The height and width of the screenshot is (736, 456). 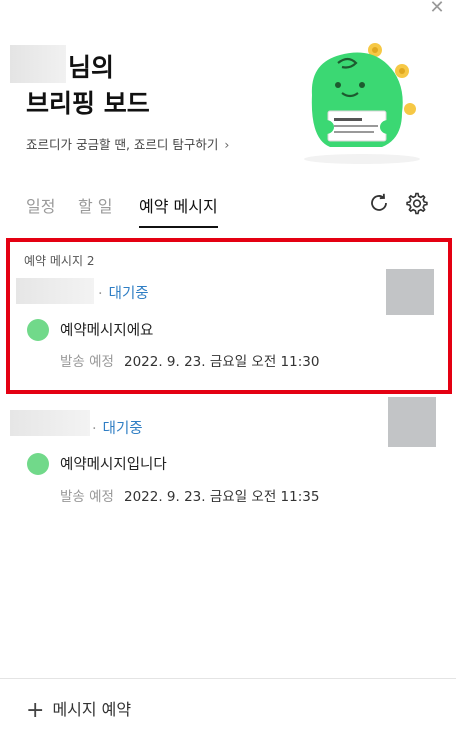 What do you see at coordinates (228, 207) in the screenshot?
I see `tab-bar: 일정 할 일 예약 메시지` at bounding box center [228, 207].